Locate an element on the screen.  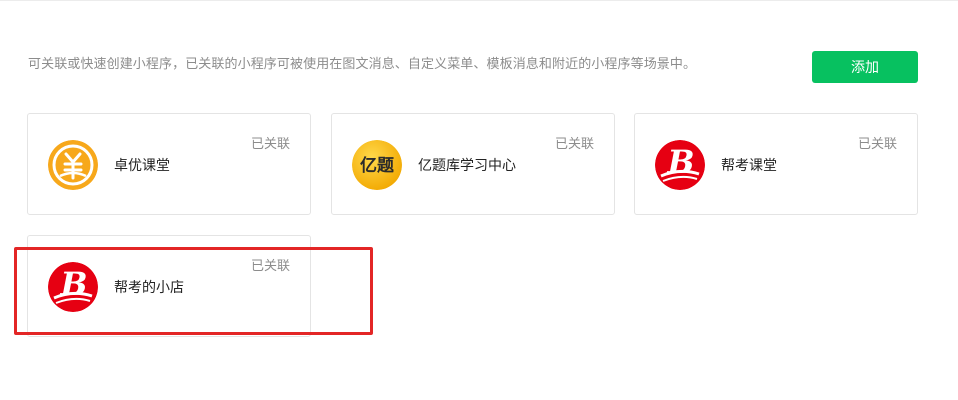
mini-program-card: 已关联 B 帮考的小店 is located at coordinates (169, 286).